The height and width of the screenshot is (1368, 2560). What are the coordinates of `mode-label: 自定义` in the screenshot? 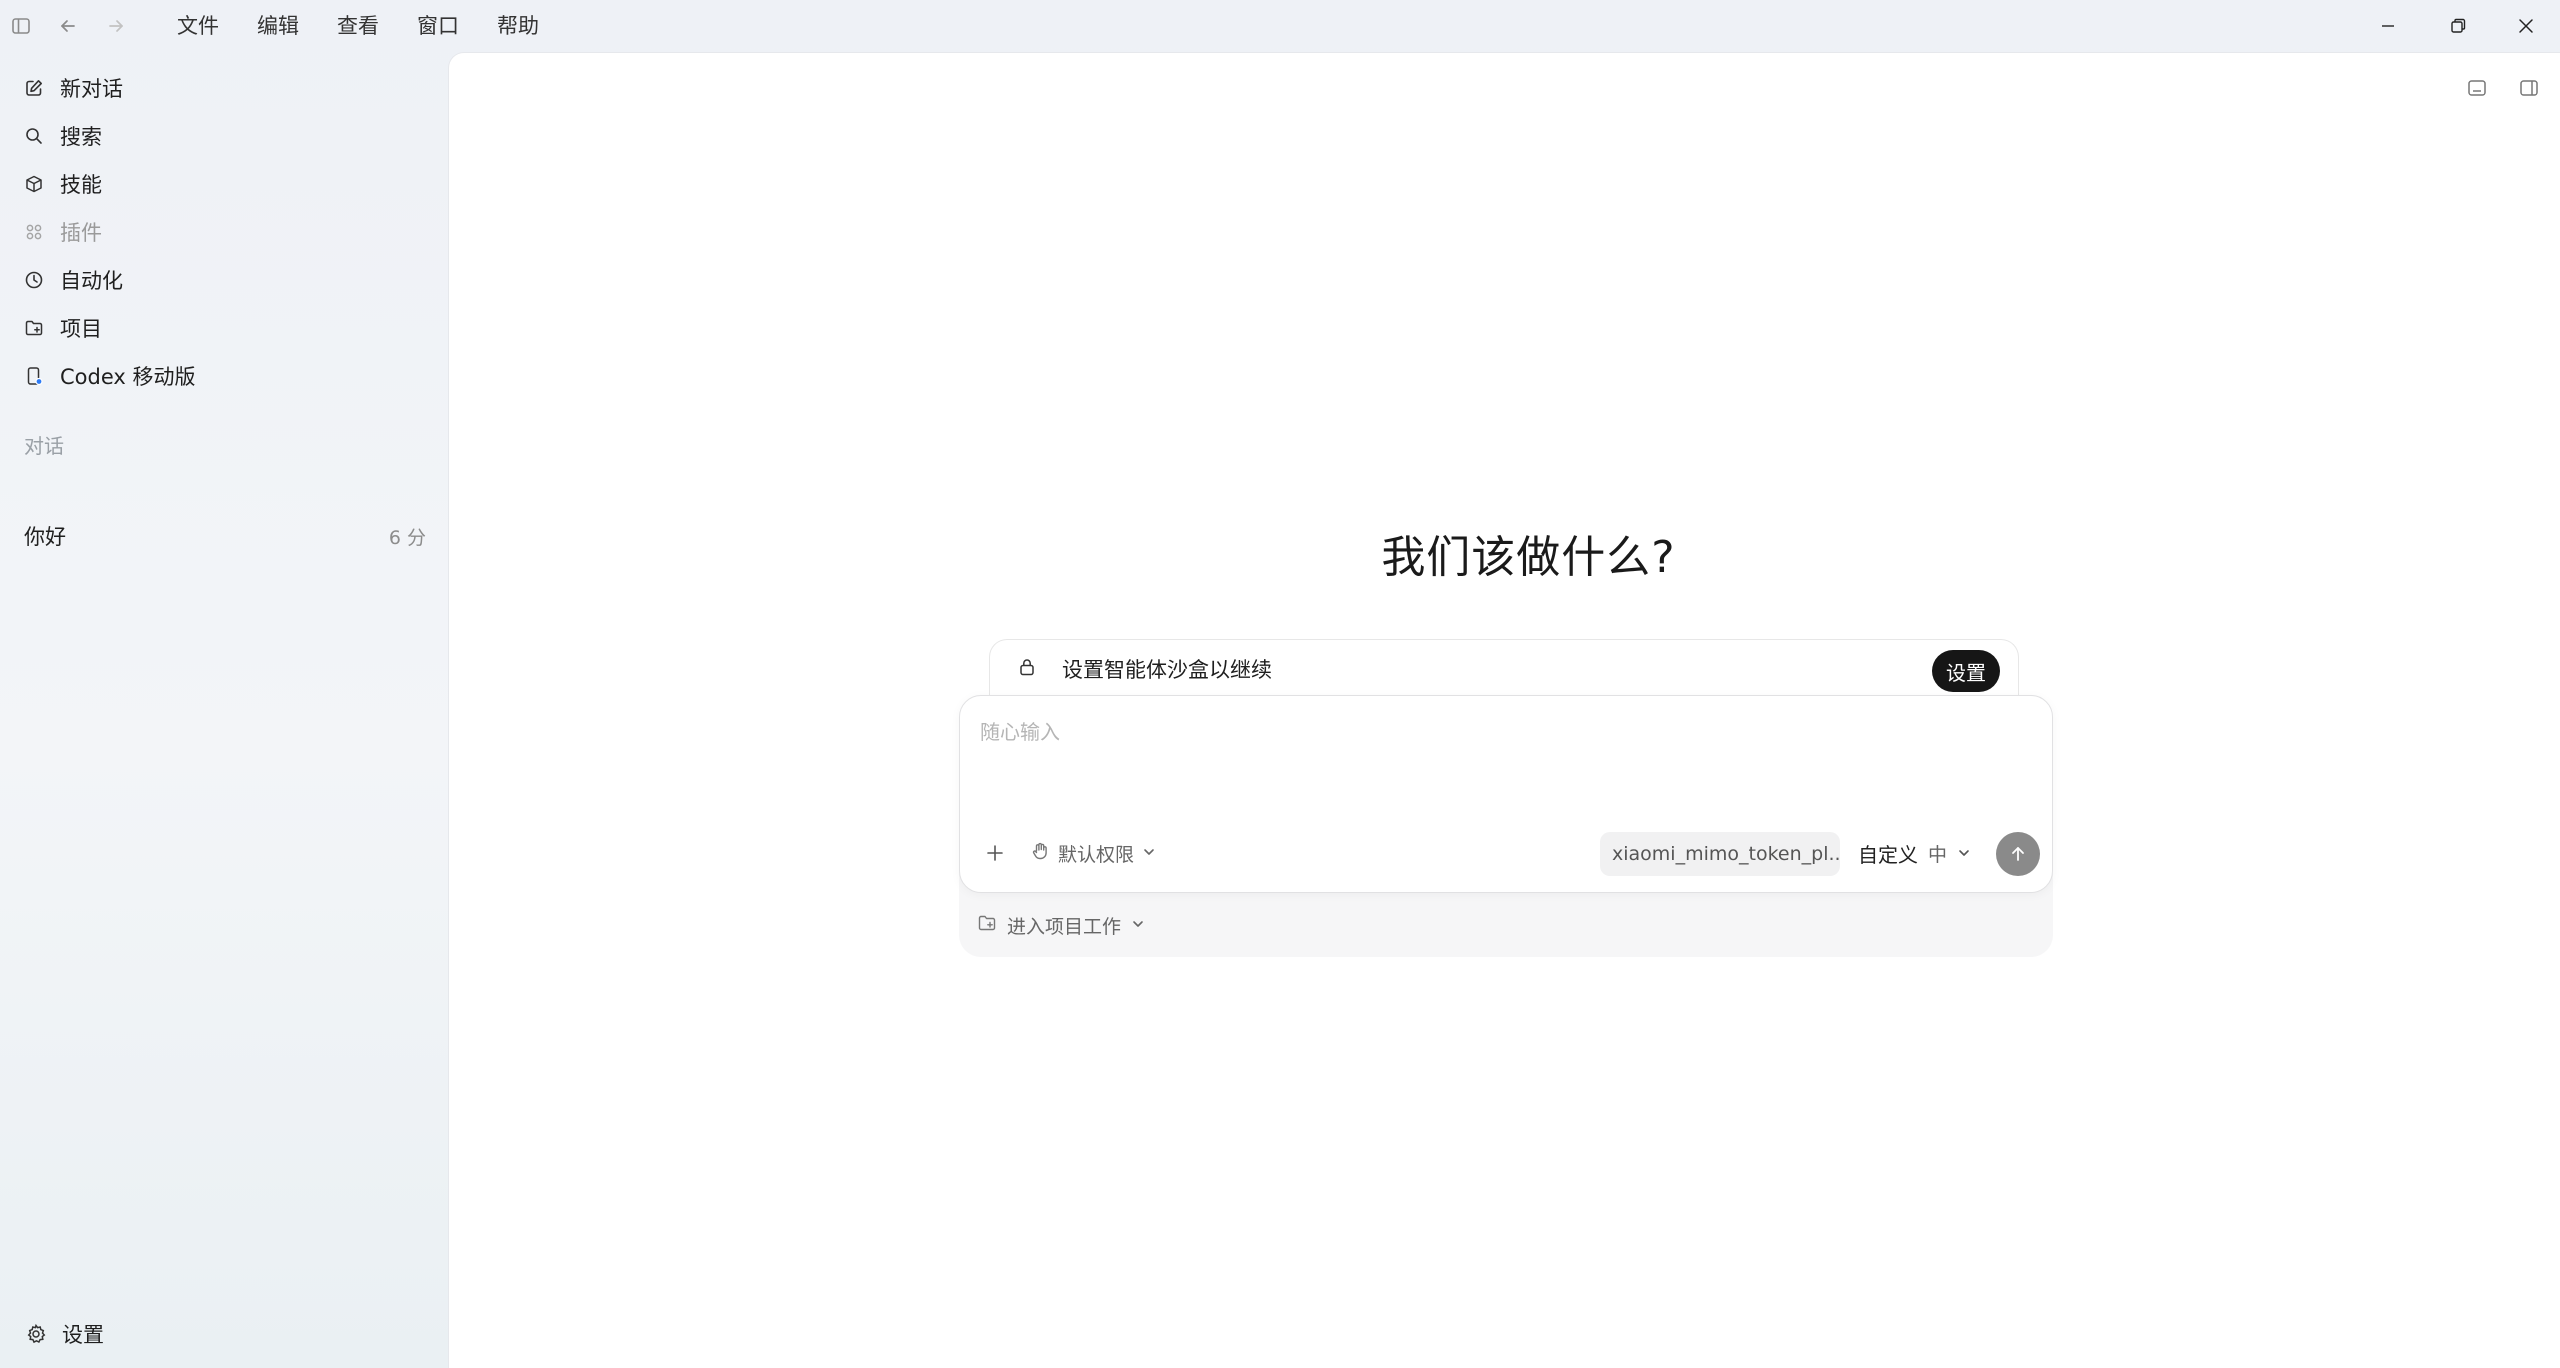 It's located at (1888, 854).